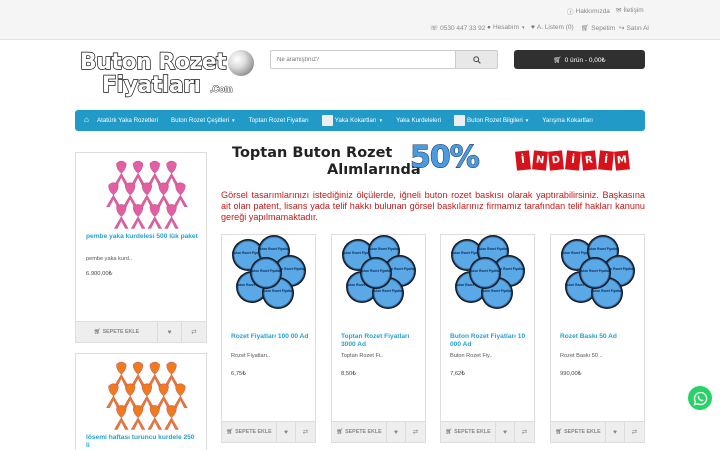 This screenshot has height=450, width=720. What do you see at coordinates (153, 62) in the screenshot?
I see `logo-text-line1: Buton Rozet` at bounding box center [153, 62].